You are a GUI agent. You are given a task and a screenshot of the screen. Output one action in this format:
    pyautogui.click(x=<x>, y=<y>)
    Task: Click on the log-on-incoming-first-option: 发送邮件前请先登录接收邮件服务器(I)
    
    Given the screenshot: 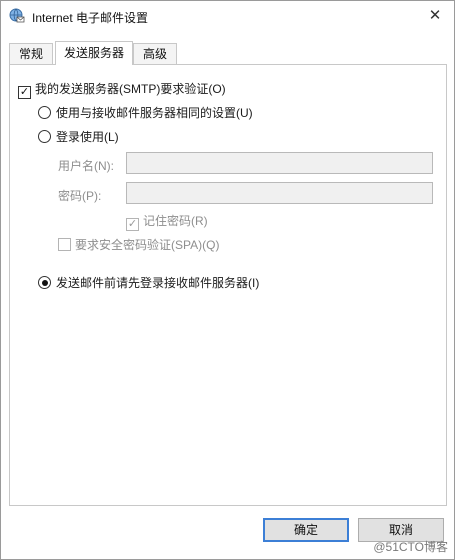 What is the action you would take?
    pyautogui.click(x=148, y=283)
    